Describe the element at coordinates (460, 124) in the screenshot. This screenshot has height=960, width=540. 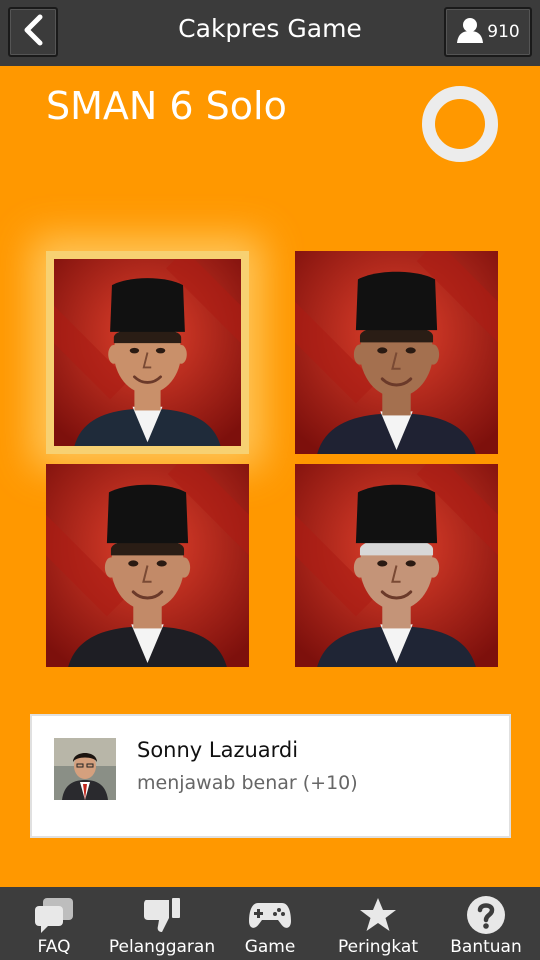
I see `timer-ring-icon` at that location.